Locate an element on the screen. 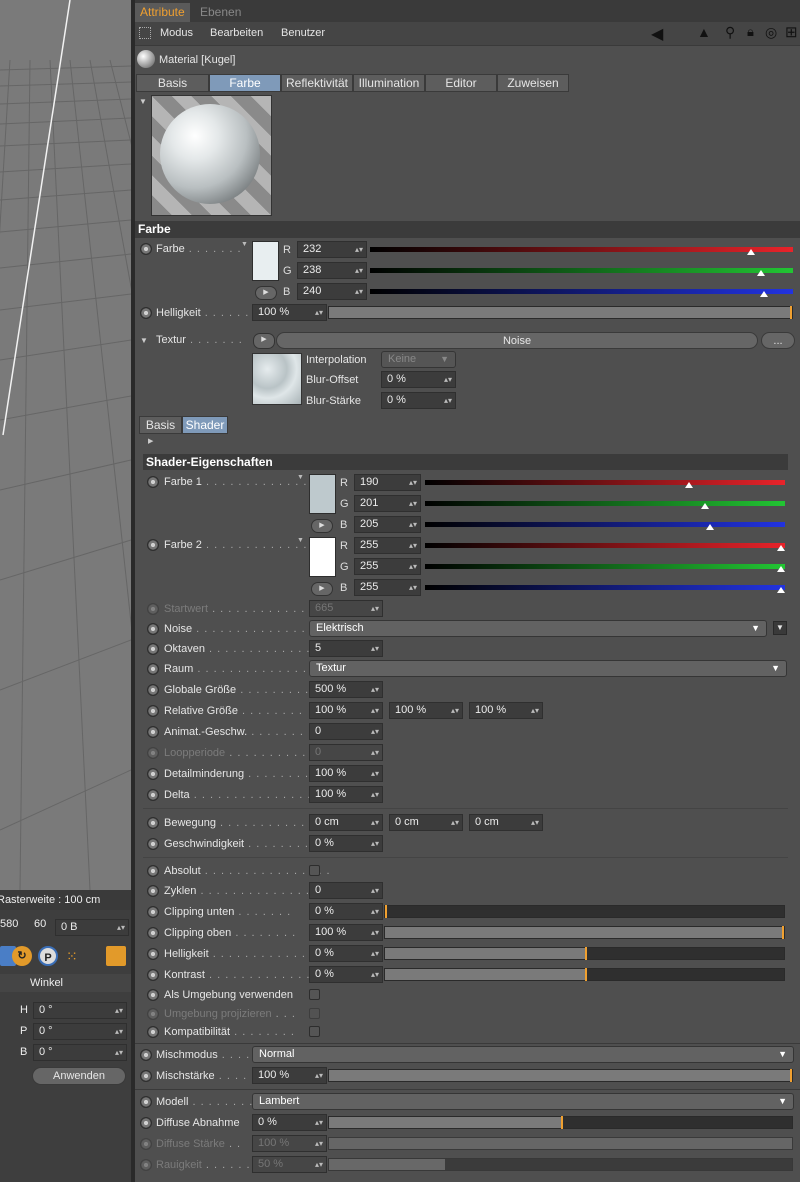 The height and width of the screenshot is (1182, 800). blur-offset-field: 0 % ▴▾ is located at coordinates (418, 379).